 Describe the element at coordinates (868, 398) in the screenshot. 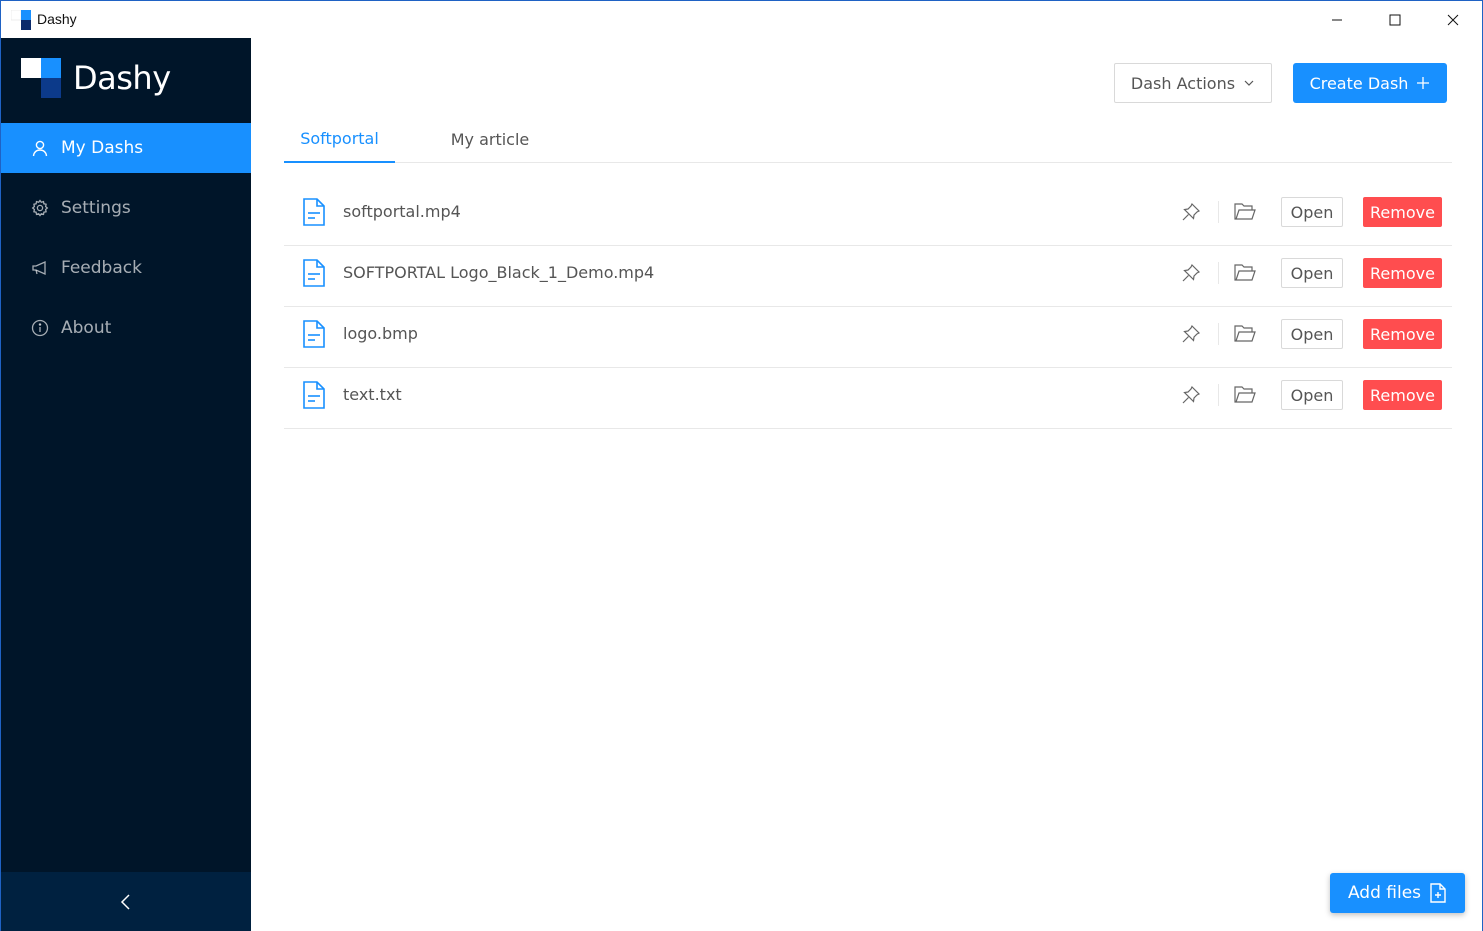

I see `file-row: text.txt Open Remove` at that location.